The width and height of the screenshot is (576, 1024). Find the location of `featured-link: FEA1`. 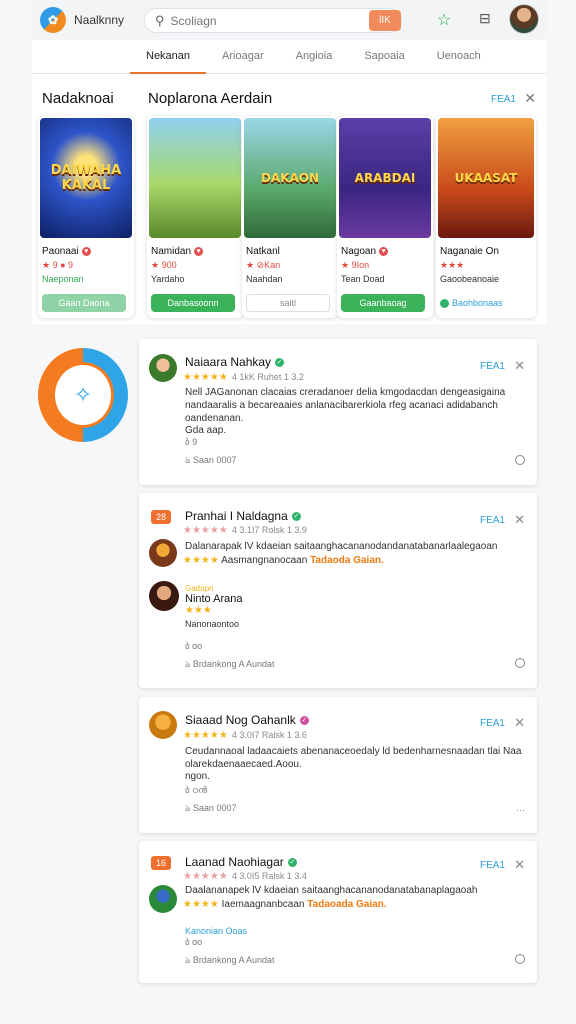

featured-link: FEA1 is located at coordinates (503, 99).